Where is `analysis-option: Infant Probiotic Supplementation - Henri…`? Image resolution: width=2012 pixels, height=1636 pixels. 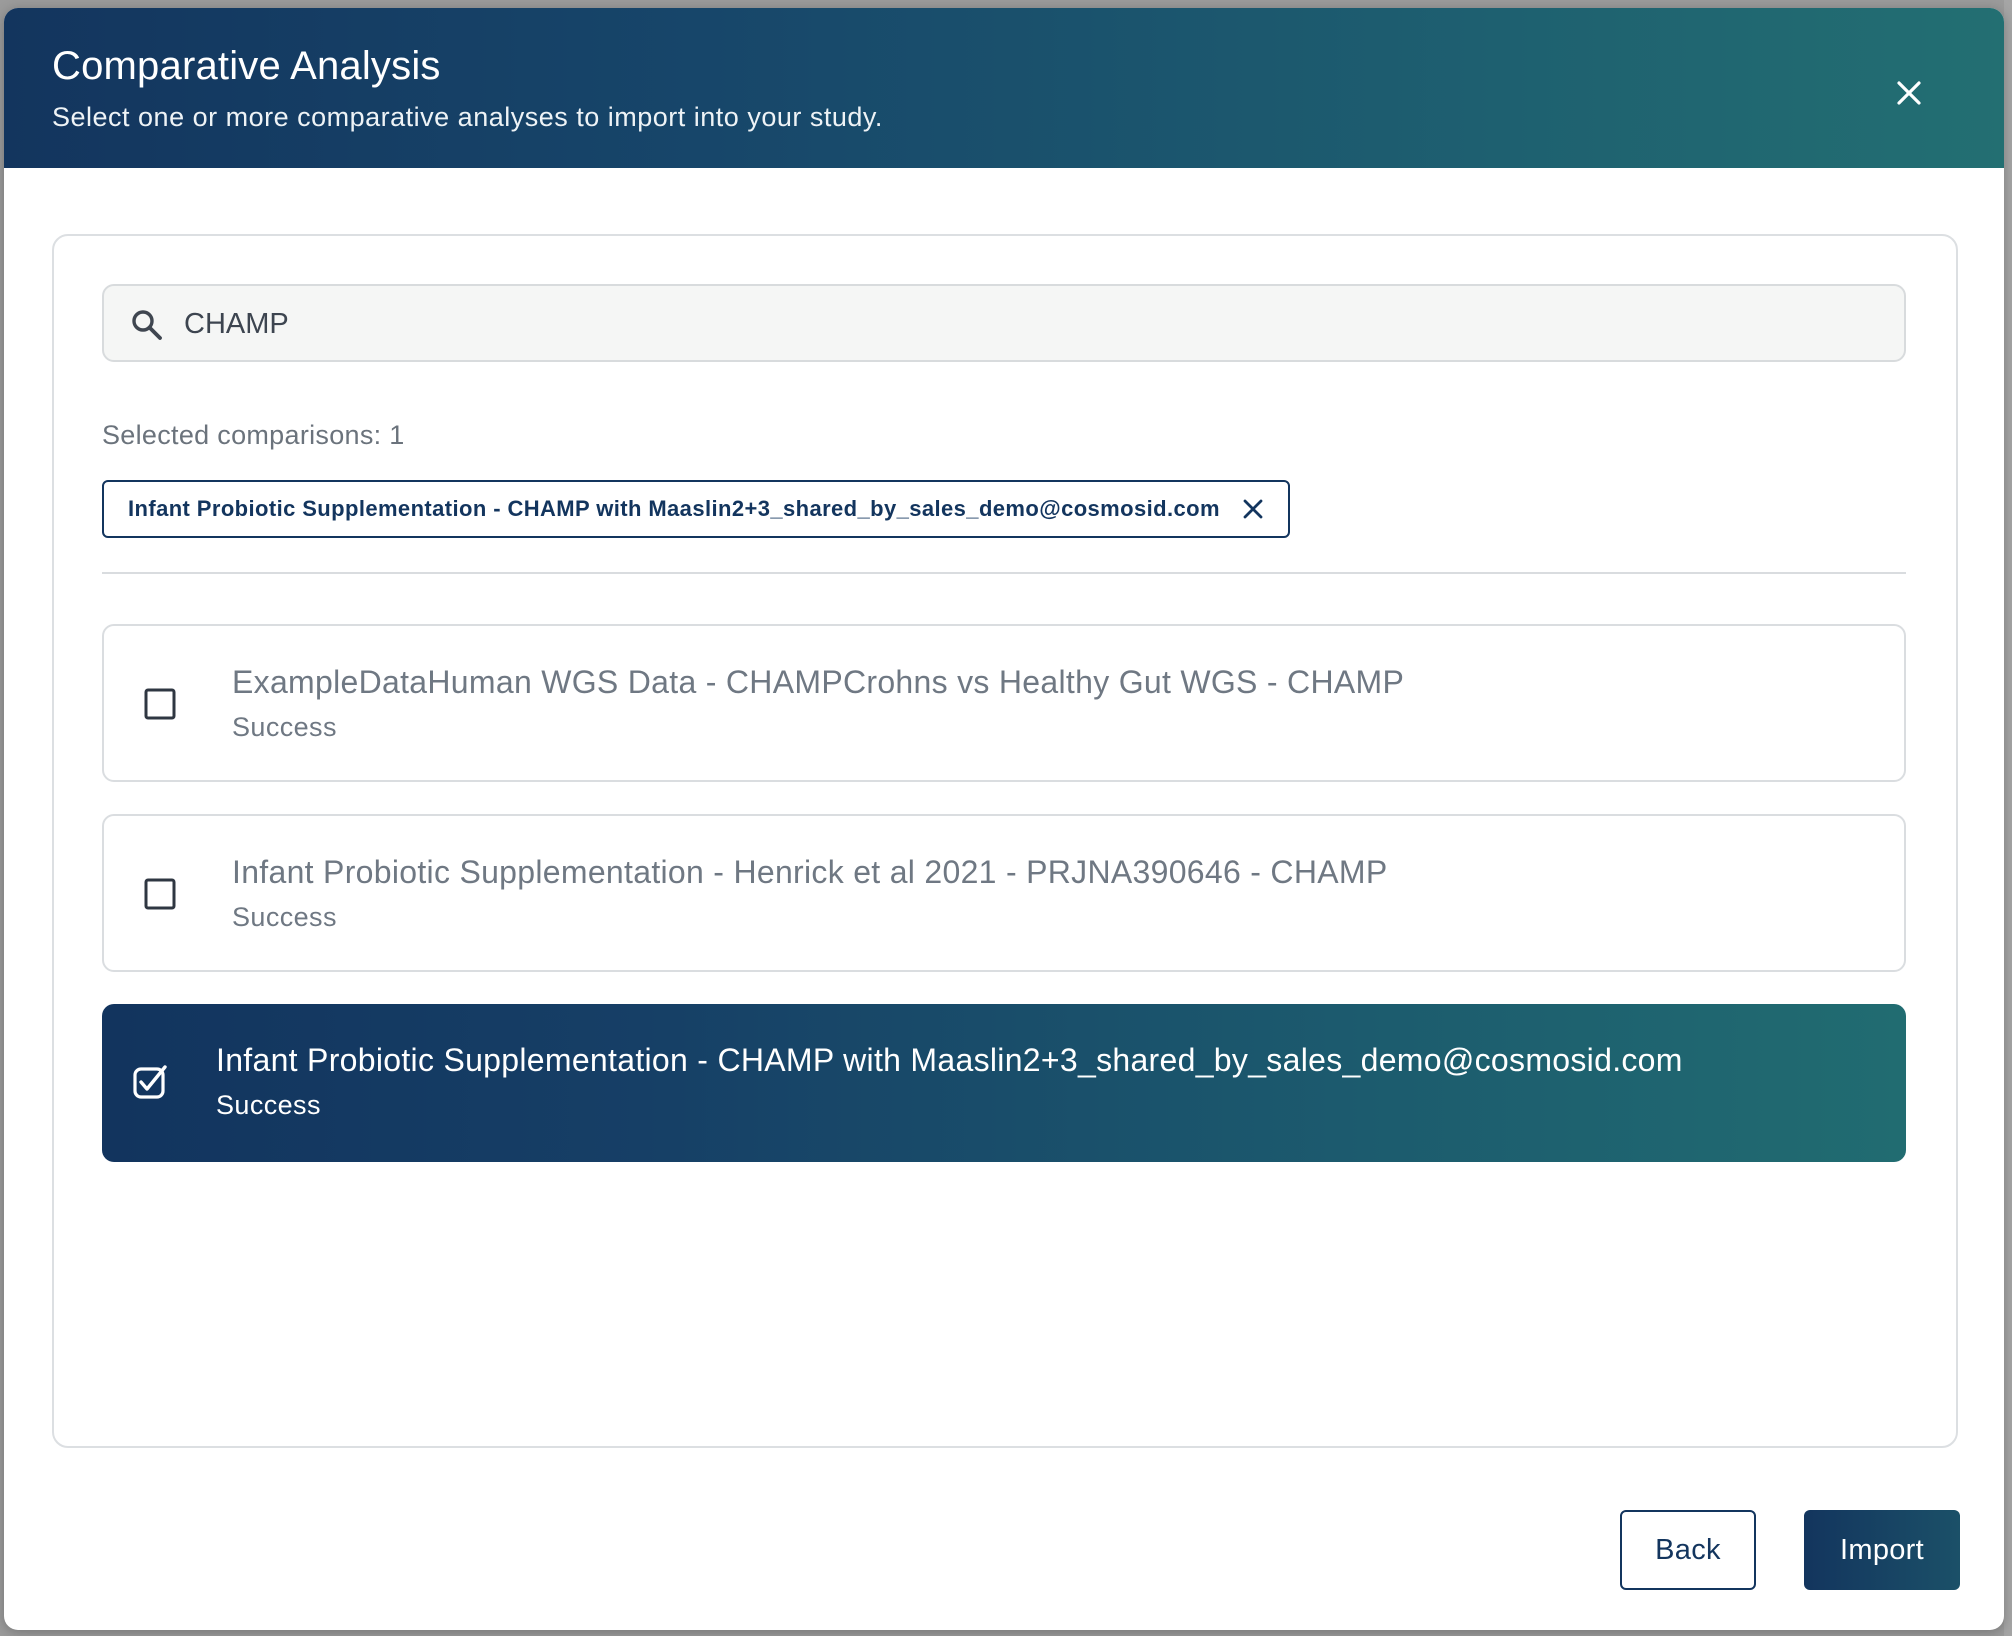
analysis-option: Infant Probiotic Supplementation - Henri… is located at coordinates (1004, 893).